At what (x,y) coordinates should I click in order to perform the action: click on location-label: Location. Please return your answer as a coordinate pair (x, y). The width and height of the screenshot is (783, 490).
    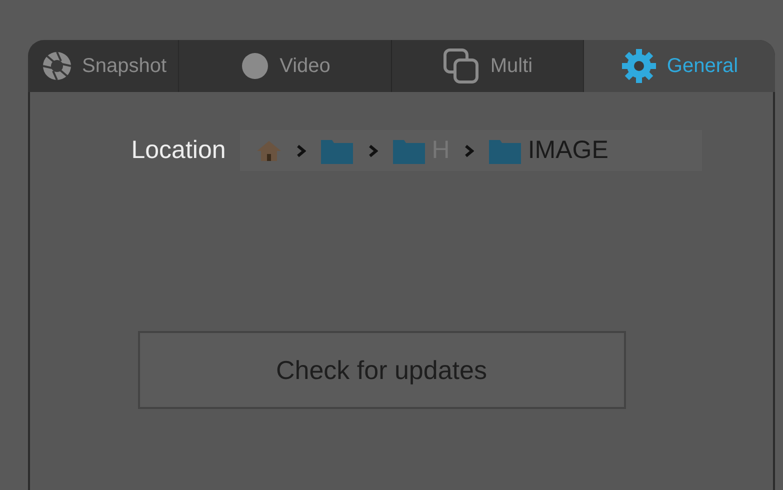
    Looking at the image, I should click on (178, 150).